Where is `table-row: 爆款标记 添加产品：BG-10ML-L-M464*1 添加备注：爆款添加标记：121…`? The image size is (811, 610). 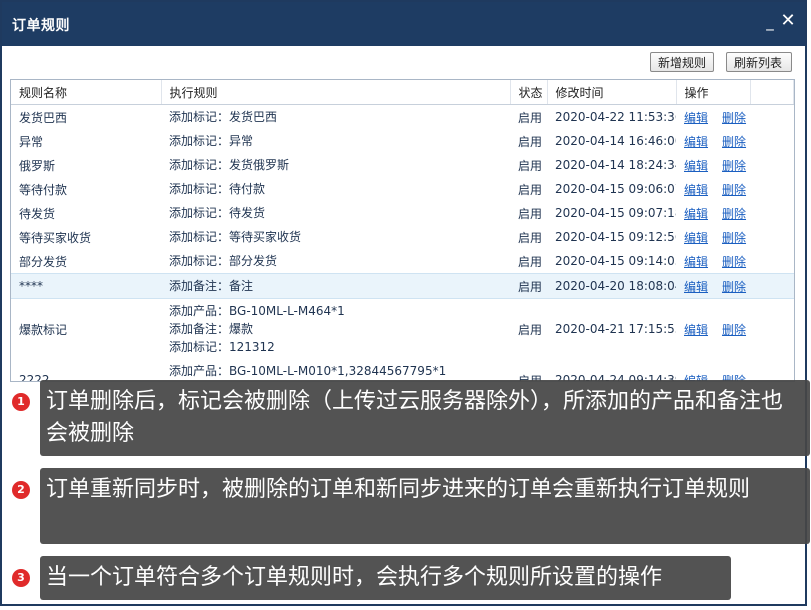
table-row: 爆款标记 添加产品：BG-10ML-L-M464*1 添加备注：爆款添加标记：121… is located at coordinates (402, 329).